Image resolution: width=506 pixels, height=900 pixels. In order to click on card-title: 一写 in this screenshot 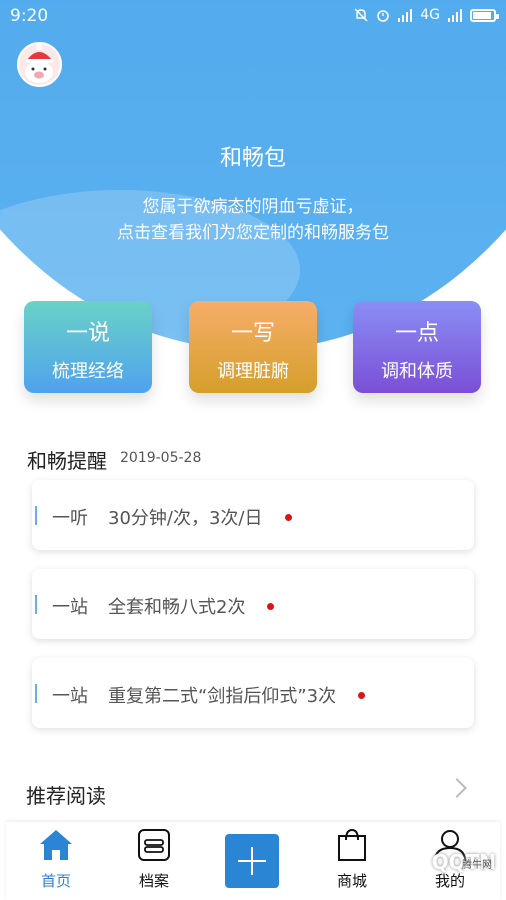, I will do `click(252, 333)`.